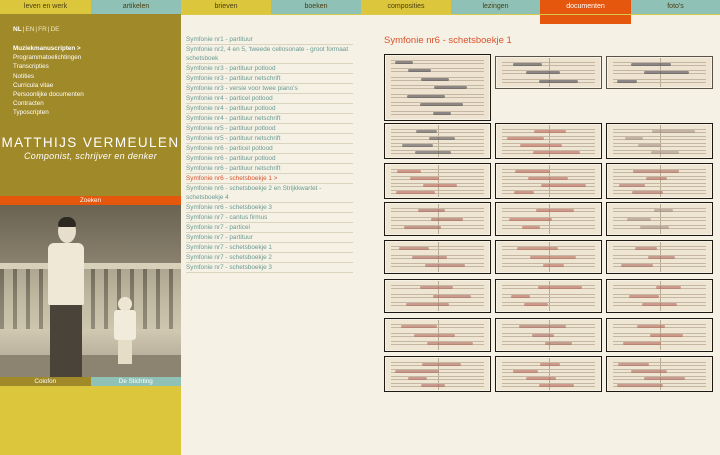 The image size is (720, 455). Describe the element at coordinates (17, 29) in the screenshot. I see `language-option: NL` at that location.